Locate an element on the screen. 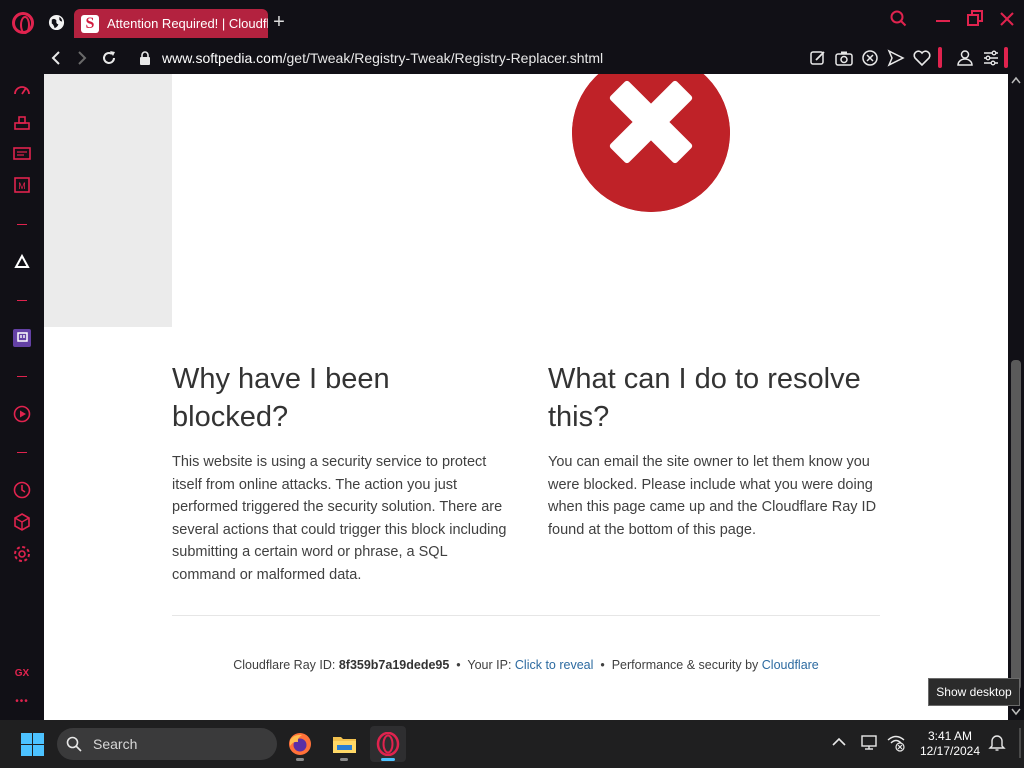 The width and height of the screenshot is (1024, 768). ray-id-label: Cloudflare Ray ID: is located at coordinates (284, 665).